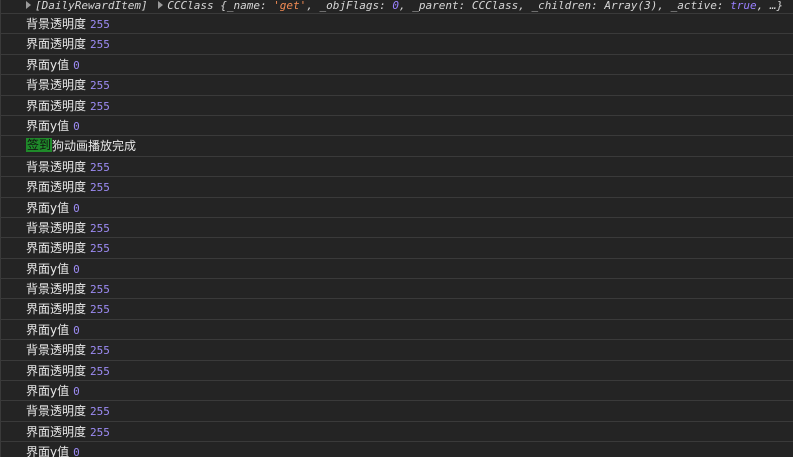  Describe the element at coordinates (290, 6) in the screenshot. I see `object-preview-token: 'get'` at that location.